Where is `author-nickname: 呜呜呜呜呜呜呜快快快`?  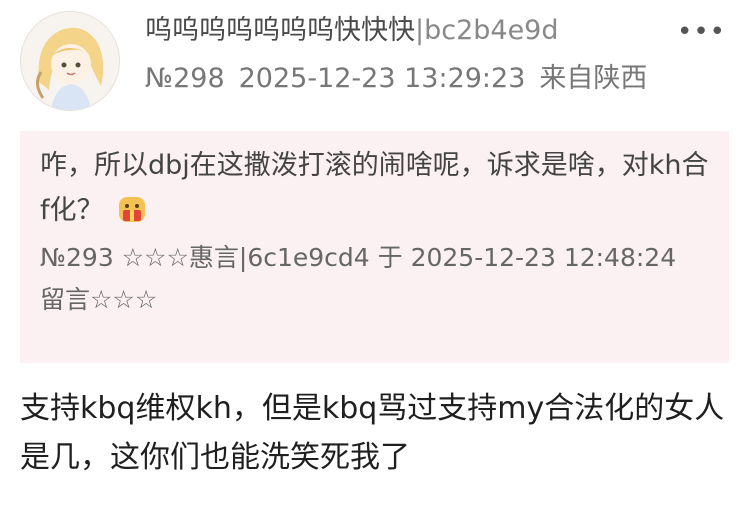
author-nickname: 呜呜呜呜呜呜呜快快快 is located at coordinates (280, 30).